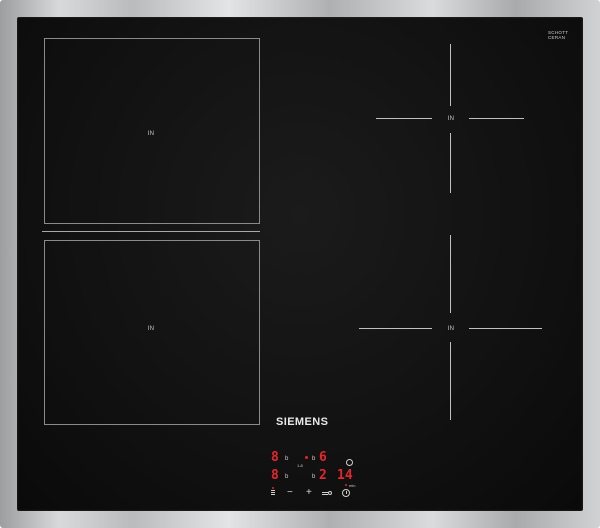 Image resolution: width=600 pixels, height=528 pixels. I want to click on front-right-zone-vmark-bottom, so click(450, 381).